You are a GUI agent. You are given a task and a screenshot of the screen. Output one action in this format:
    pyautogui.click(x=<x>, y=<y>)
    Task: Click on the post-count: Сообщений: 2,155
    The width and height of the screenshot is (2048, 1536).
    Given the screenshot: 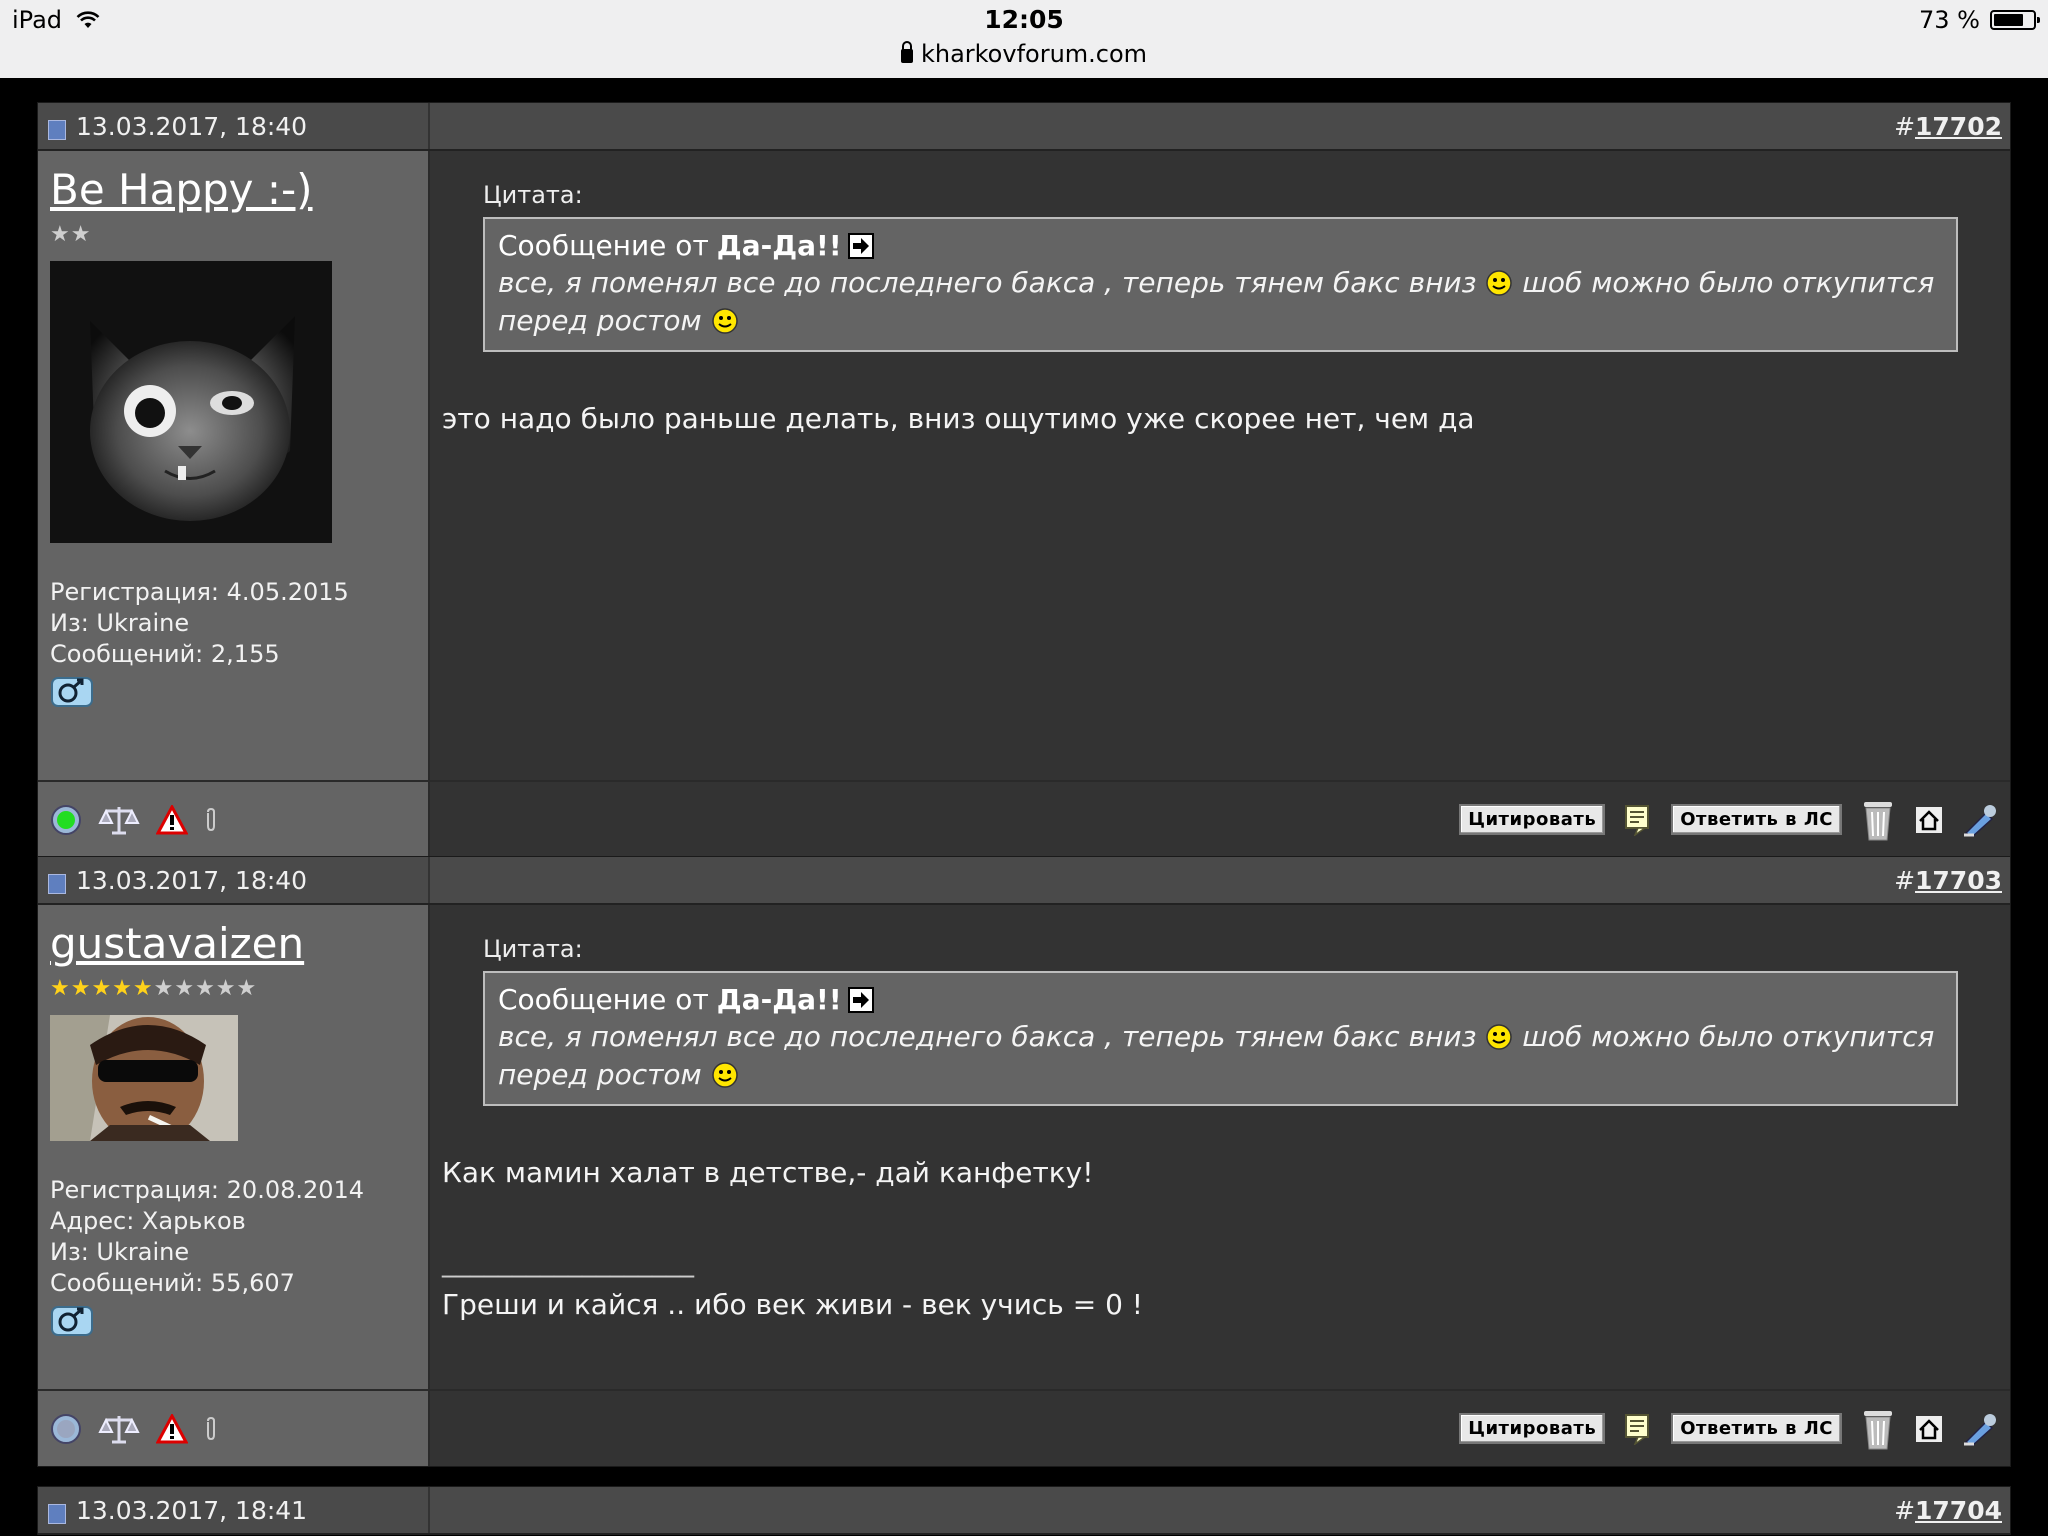 What is the action you would take?
    pyautogui.click(x=165, y=654)
    